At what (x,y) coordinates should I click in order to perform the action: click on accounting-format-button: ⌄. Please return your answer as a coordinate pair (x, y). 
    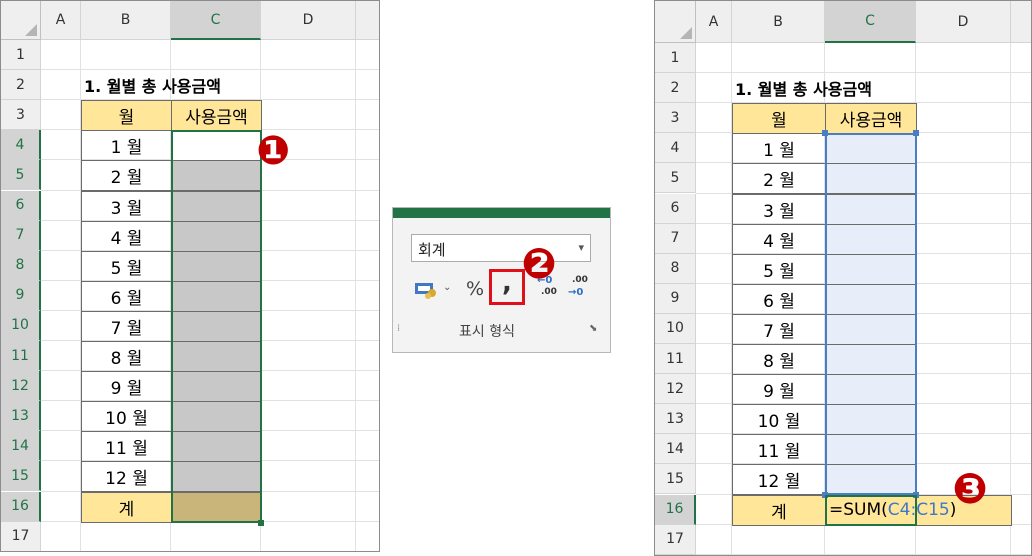
    Looking at the image, I should click on (432, 290).